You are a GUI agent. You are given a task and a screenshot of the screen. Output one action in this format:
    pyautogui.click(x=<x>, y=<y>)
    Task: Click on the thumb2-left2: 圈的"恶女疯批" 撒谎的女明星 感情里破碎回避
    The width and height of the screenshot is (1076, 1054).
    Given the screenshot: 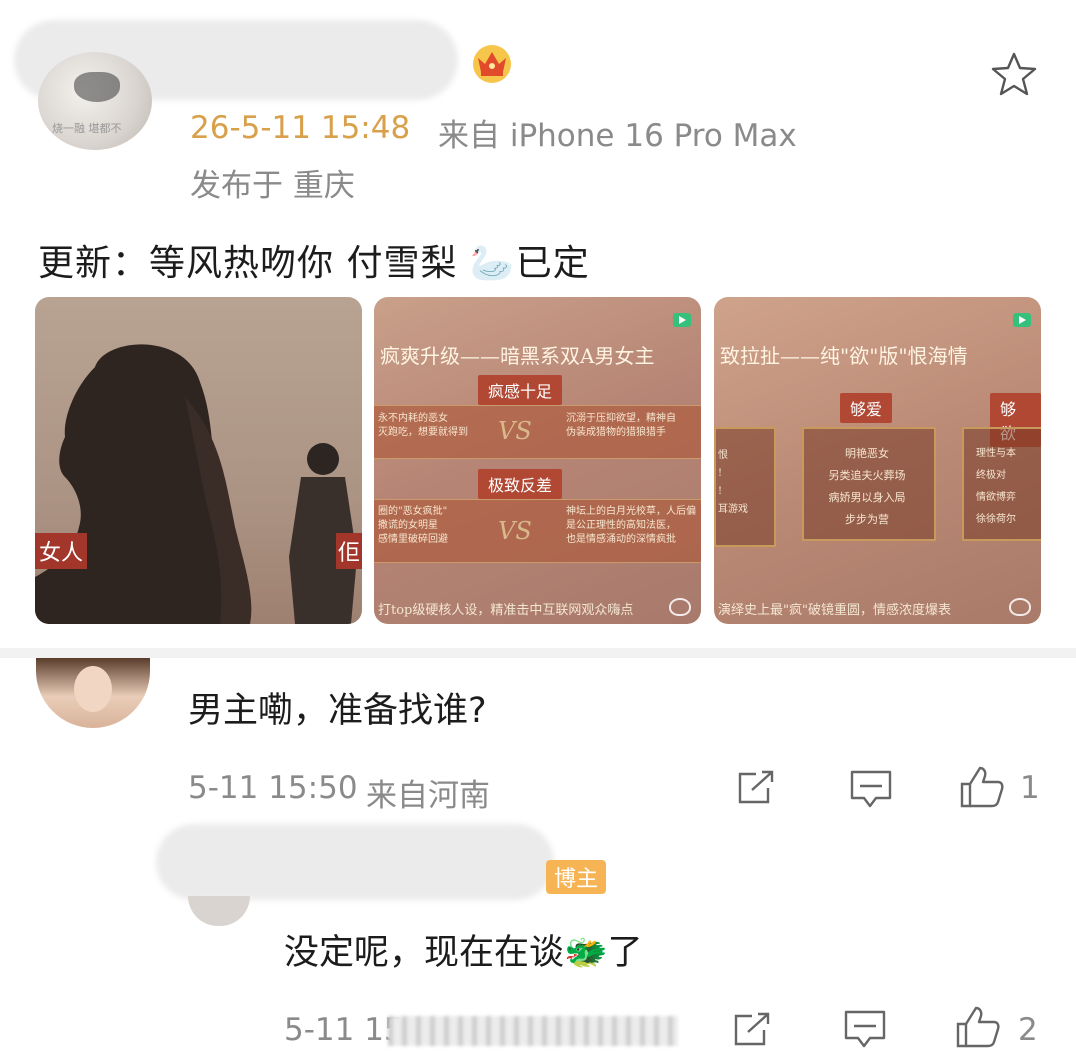 What is the action you would take?
    pyautogui.click(x=413, y=525)
    